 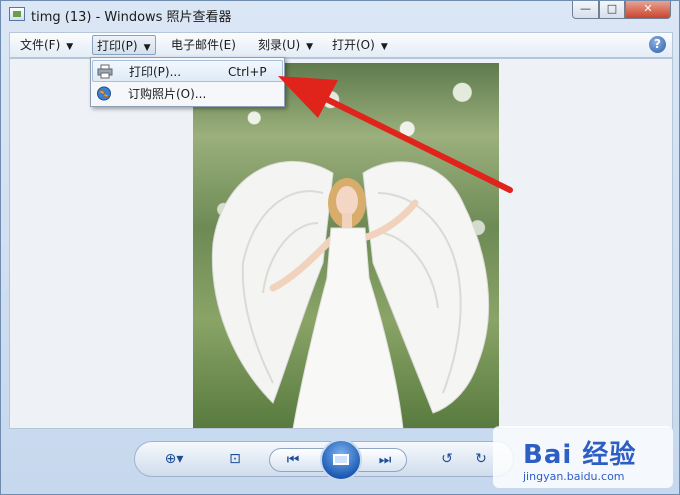 I want to click on globe-icon, so click(x=104, y=93).